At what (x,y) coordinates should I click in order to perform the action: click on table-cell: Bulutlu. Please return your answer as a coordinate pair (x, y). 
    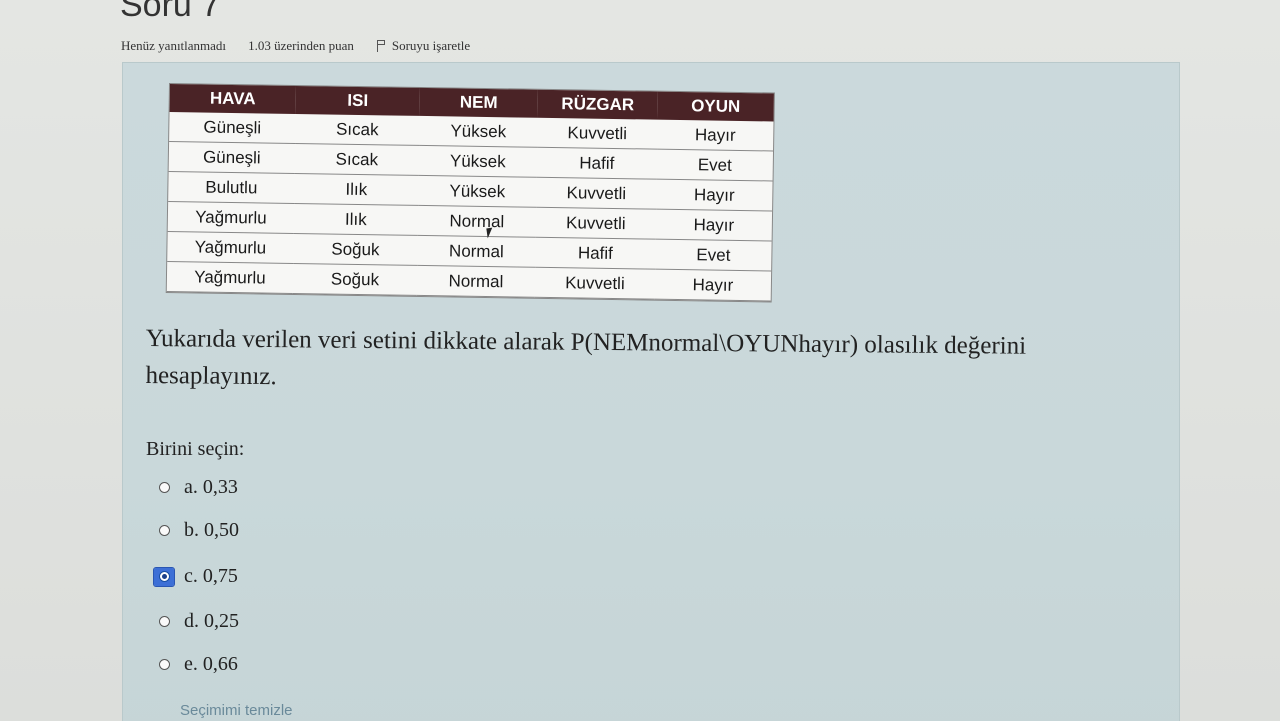
    Looking at the image, I should click on (231, 187).